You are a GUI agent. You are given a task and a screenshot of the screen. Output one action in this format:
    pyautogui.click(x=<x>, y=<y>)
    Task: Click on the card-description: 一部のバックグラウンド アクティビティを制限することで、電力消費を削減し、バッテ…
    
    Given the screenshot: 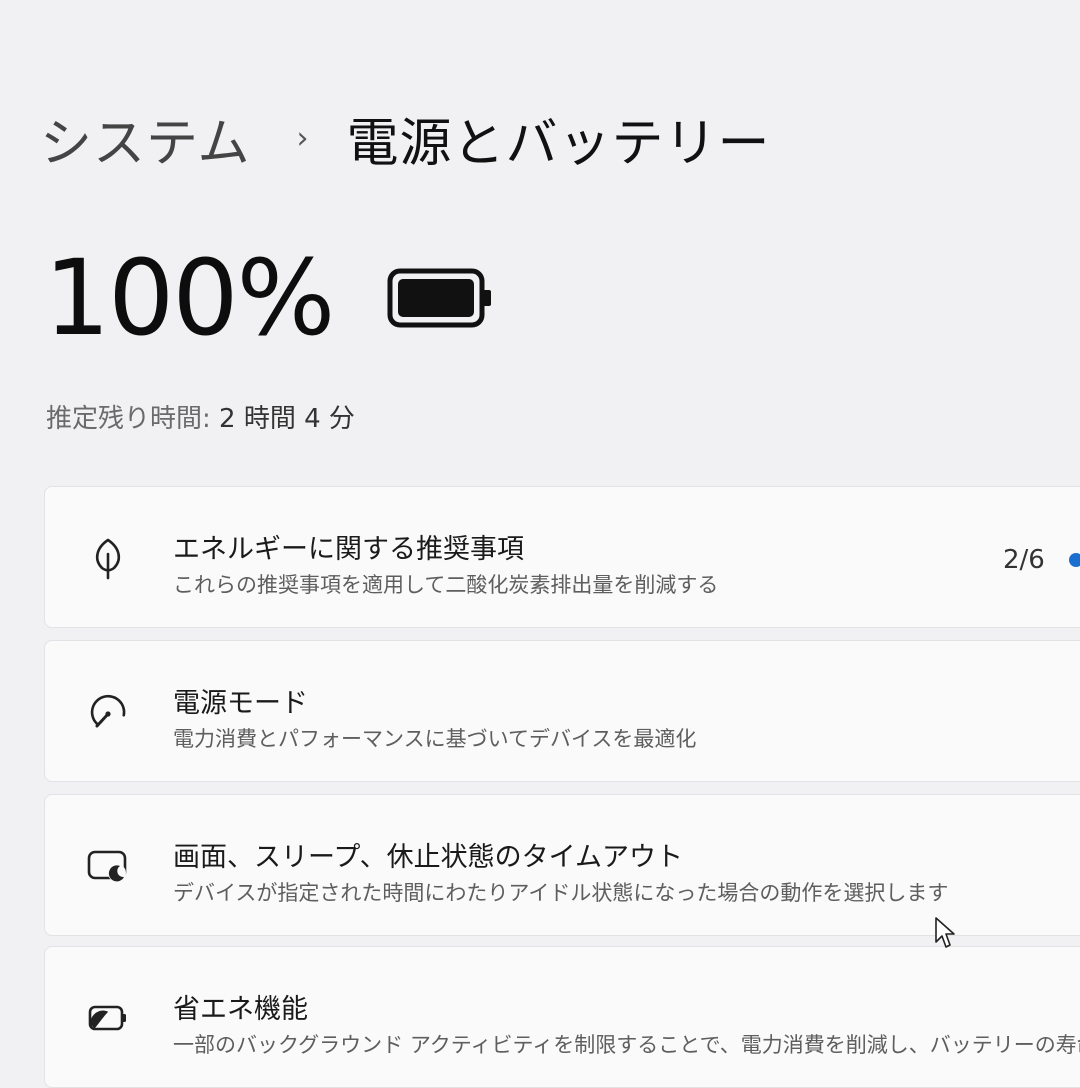 What is the action you would take?
    pyautogui.click(x=626, y=1045)
    